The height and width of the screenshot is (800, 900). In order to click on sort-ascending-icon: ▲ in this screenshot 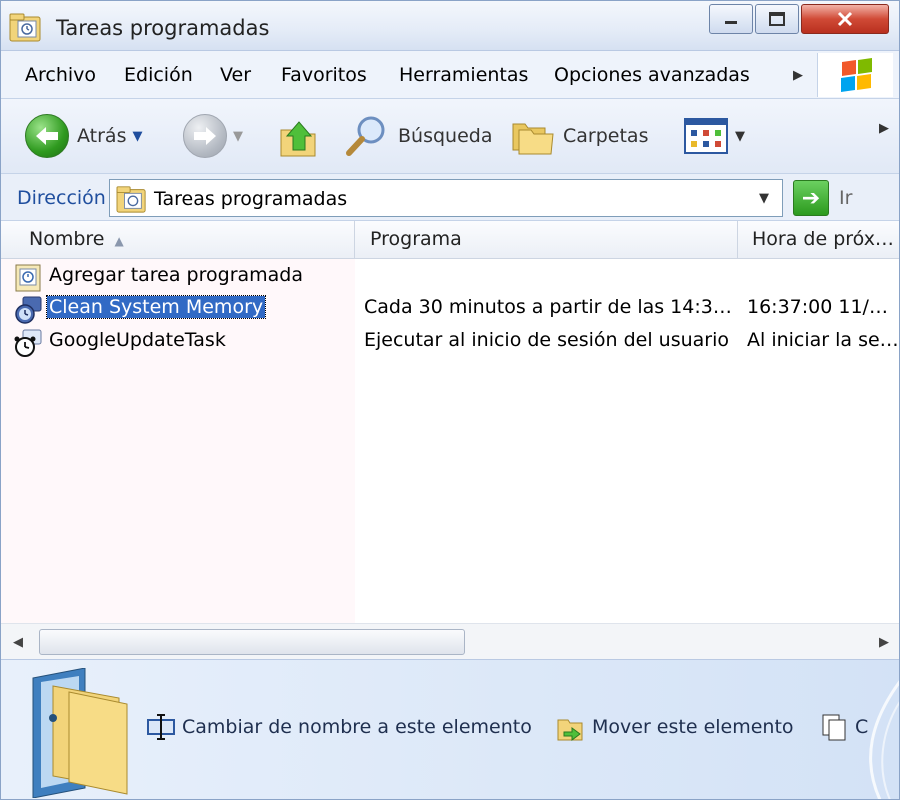, I will do `click(119, 241)`.